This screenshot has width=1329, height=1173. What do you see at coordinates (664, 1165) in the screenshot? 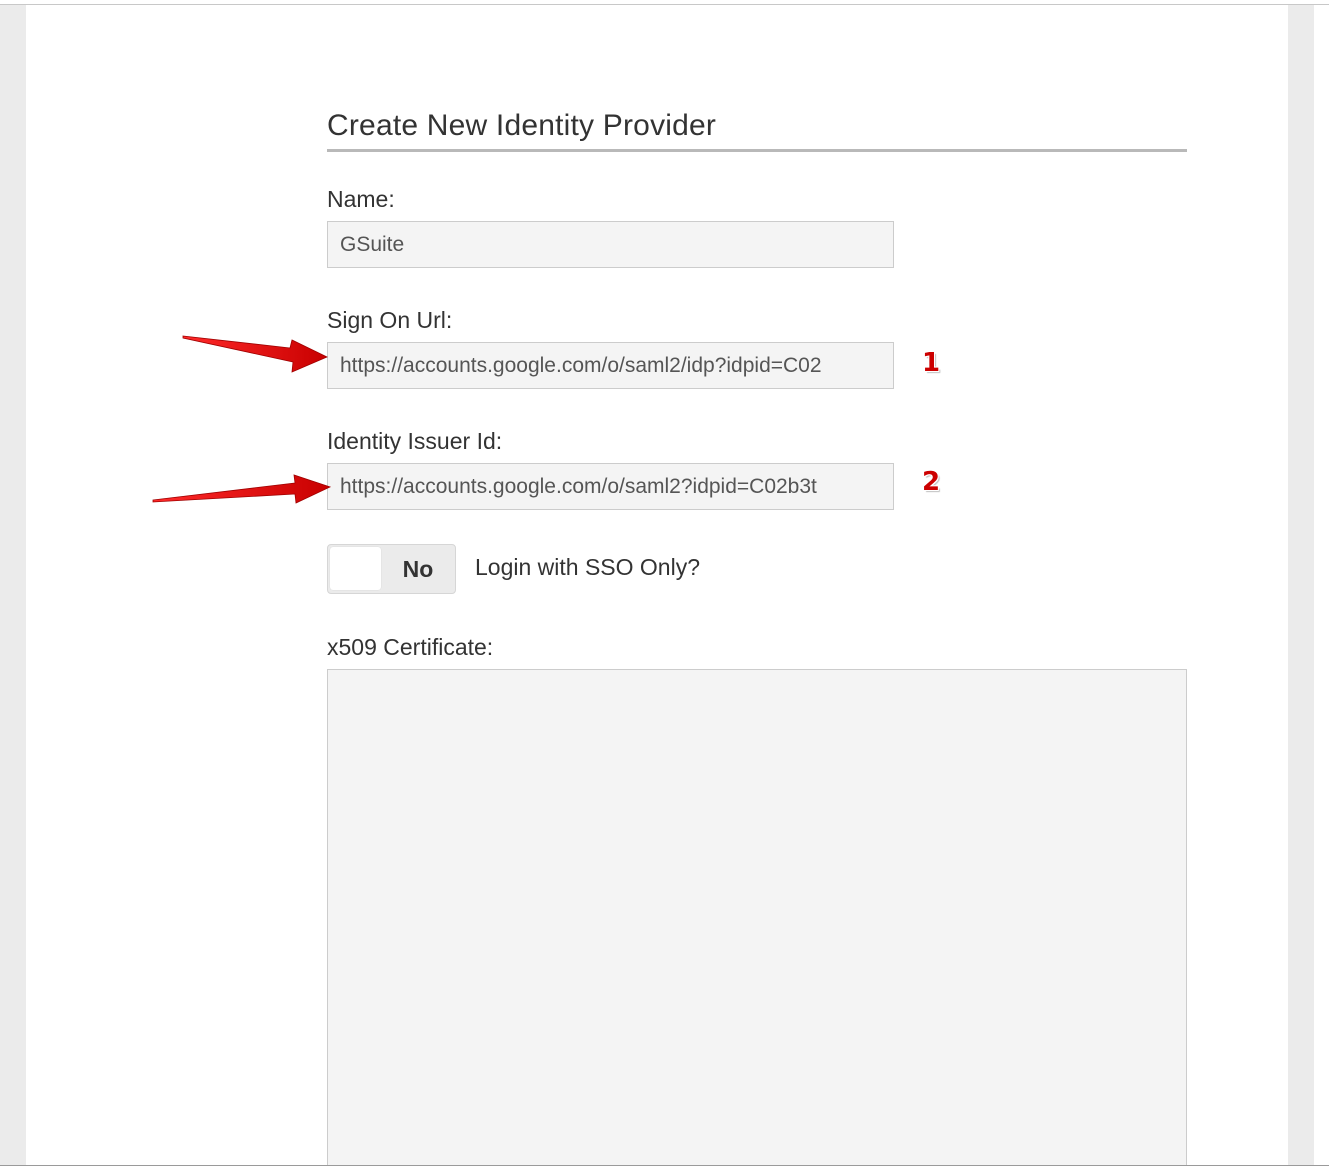
I see `bottom-border` at bounding box center [664, 1165].